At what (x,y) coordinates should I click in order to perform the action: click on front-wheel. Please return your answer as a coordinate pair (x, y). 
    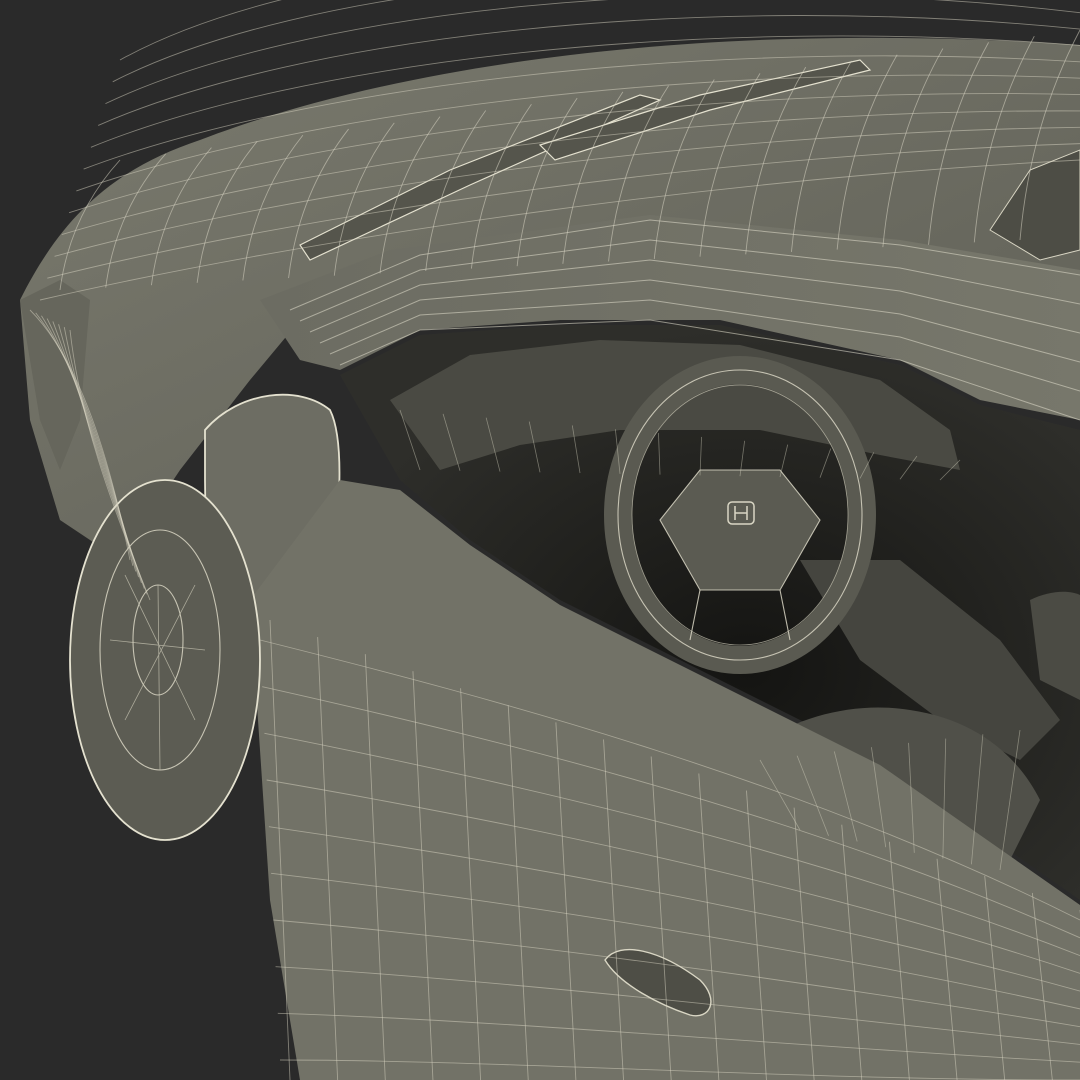
    Looking at the image, I should click on (165, 660).